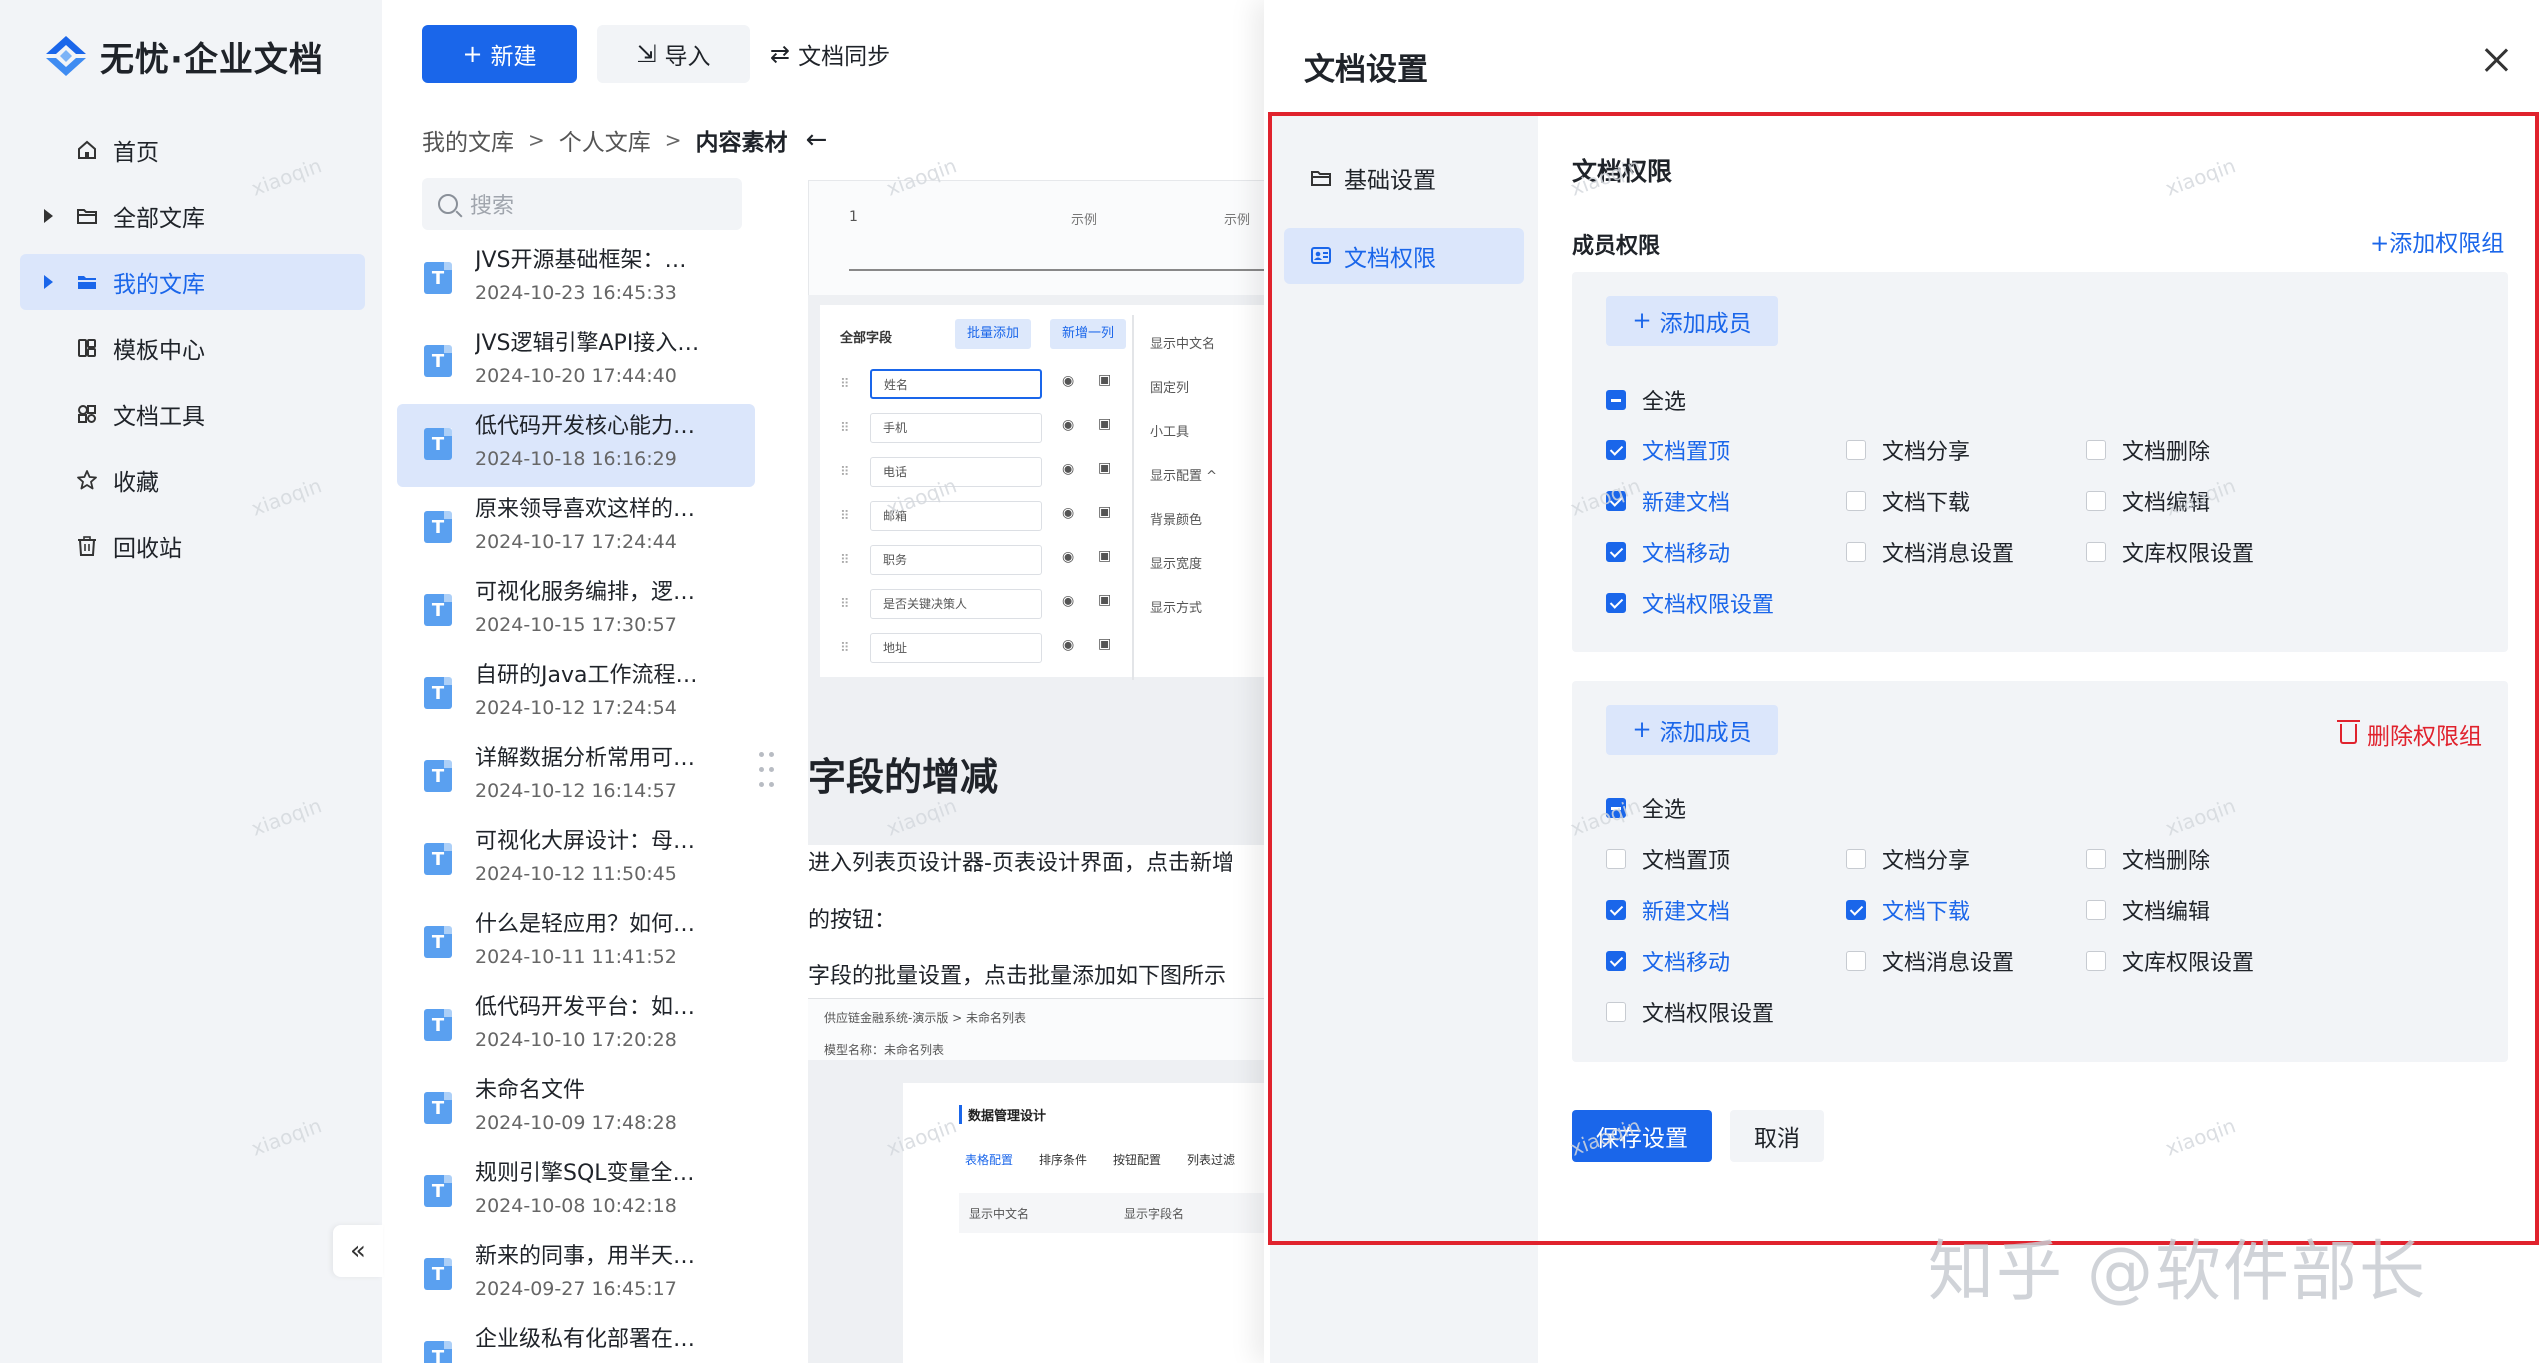 This screenshot has width=2543, height=1363. I want to click on permission-checkbox: 新建文档, so click(1668, 910).